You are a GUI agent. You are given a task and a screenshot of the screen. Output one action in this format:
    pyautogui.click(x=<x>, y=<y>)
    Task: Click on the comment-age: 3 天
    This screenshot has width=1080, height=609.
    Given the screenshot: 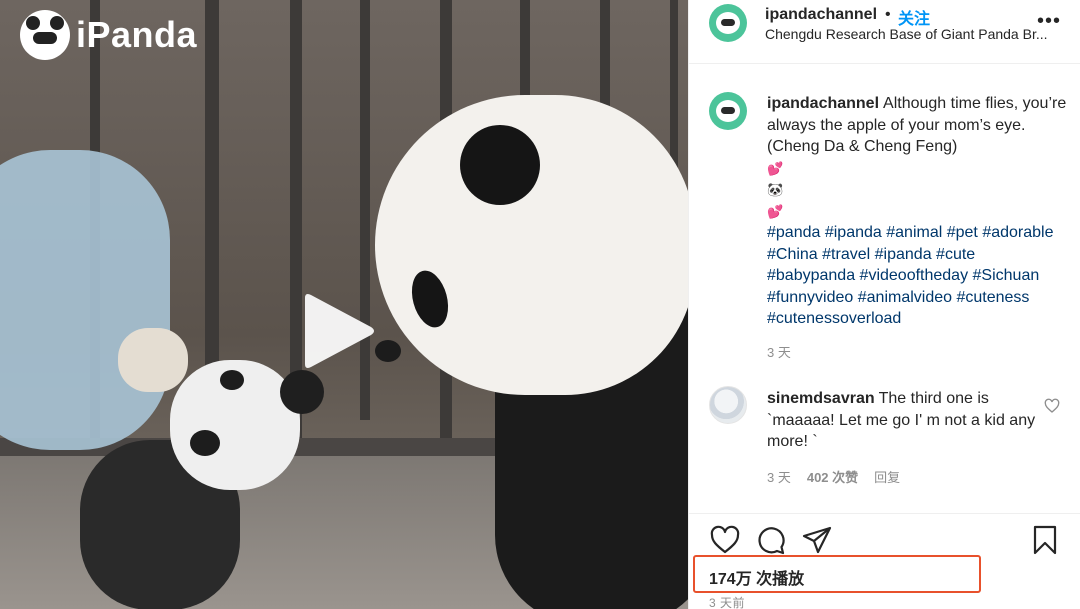 What is the action you would take?
    pyautogui.click(x=779, y=477)
    